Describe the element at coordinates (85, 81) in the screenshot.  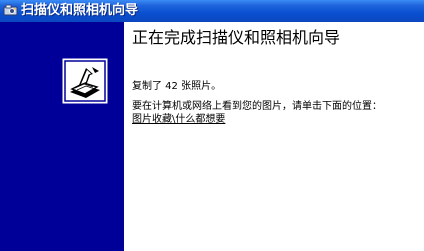
I see `wizard-arrow-icon` at that location.